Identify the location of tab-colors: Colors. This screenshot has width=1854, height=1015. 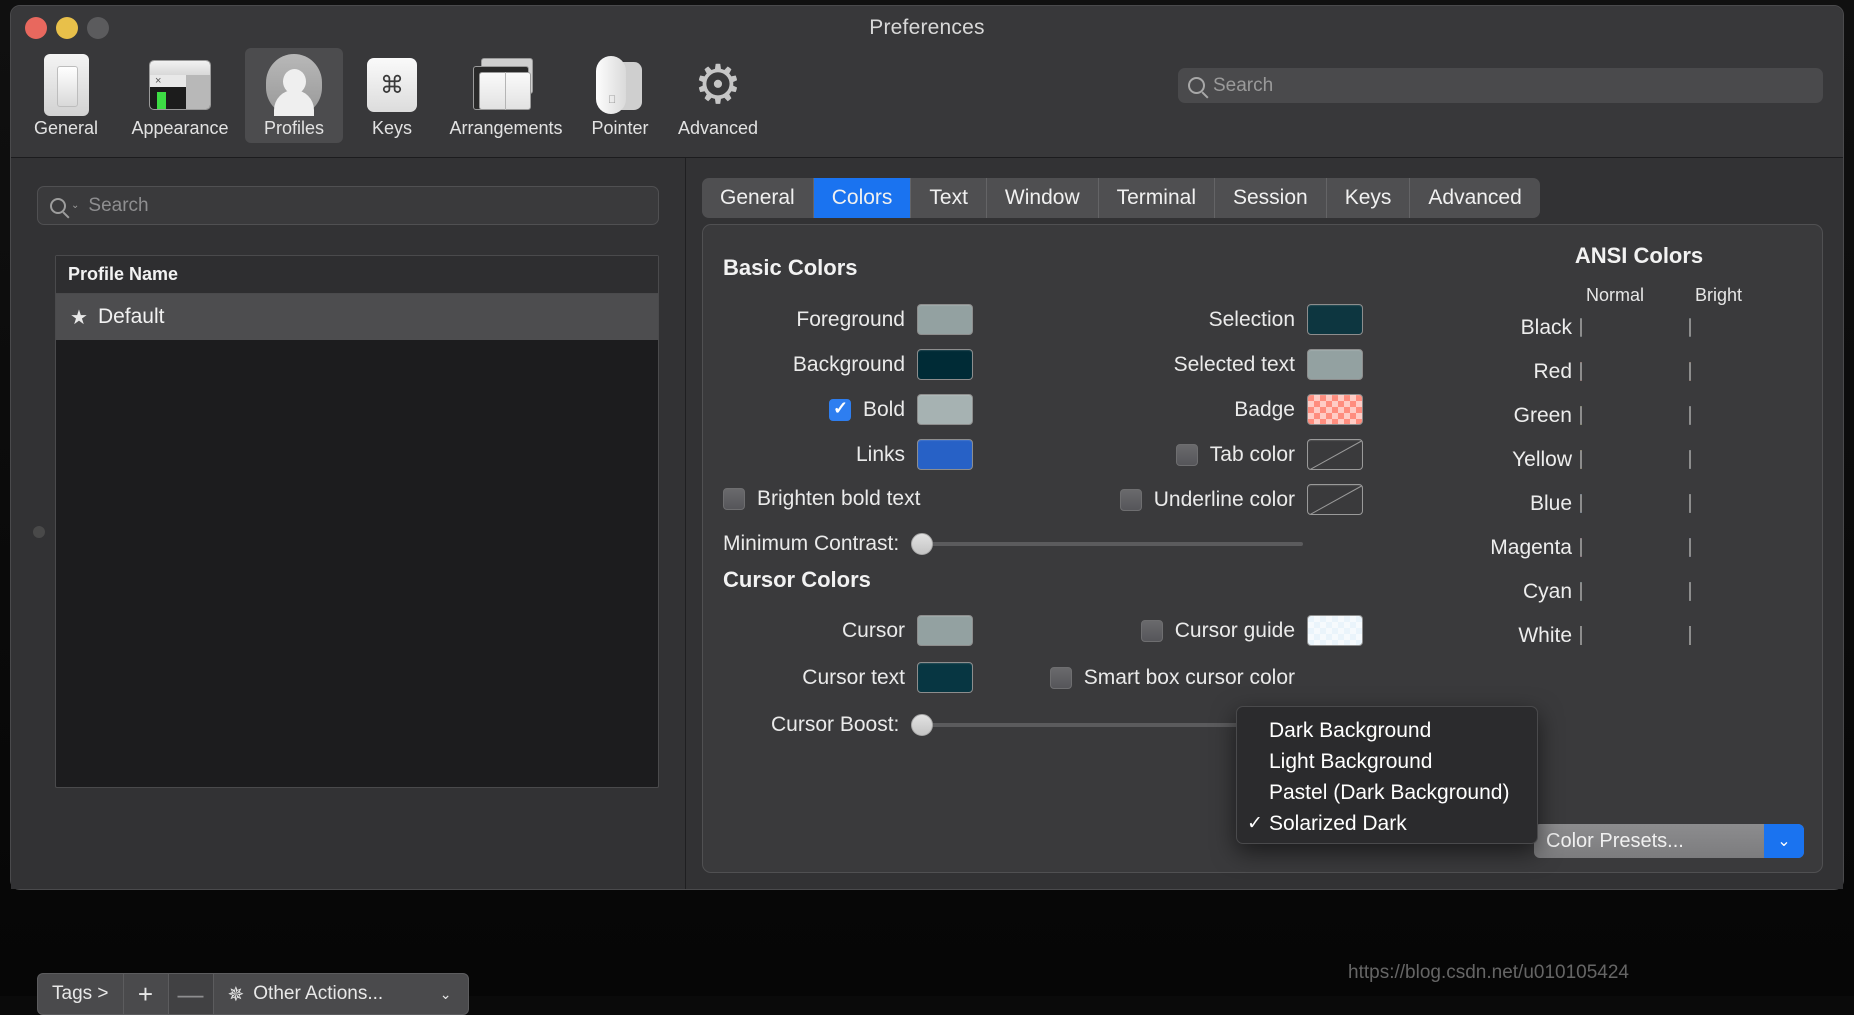
(862, 198).